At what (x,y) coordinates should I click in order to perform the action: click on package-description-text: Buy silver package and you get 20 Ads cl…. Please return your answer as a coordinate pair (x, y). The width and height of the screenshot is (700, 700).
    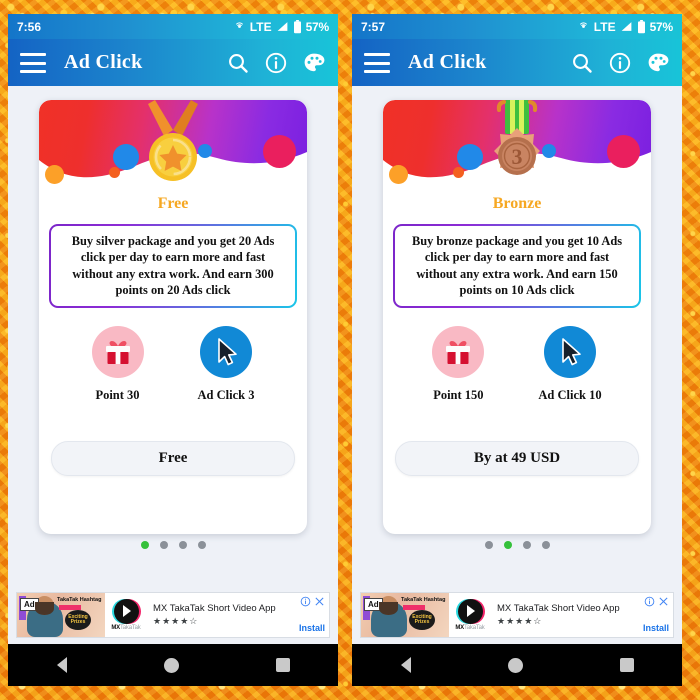
    Looking at the image, I should click on (173, 266).